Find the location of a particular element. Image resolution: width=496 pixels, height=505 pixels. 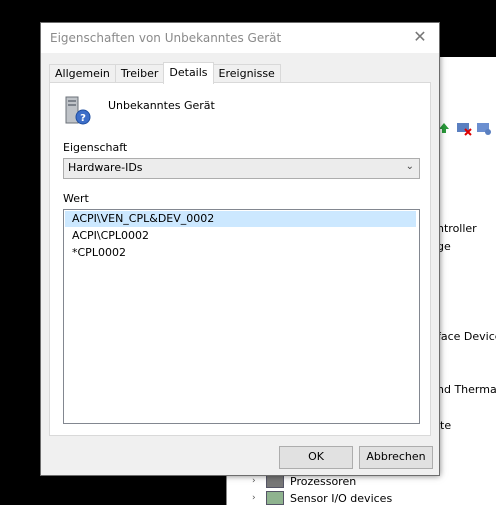

ok-button: OK is located at coordinates (316, 457).